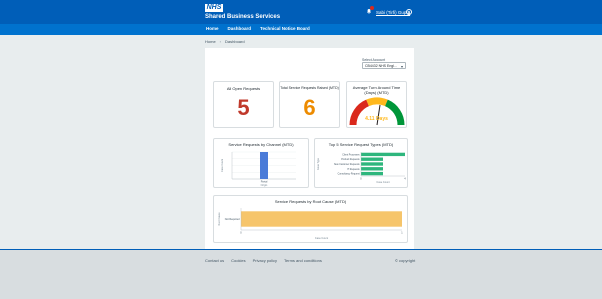 The image size is (602, 299). Describe the element at coordinates (402, 233) in the screenshot. I see `x-tick-label: 1` at that location.